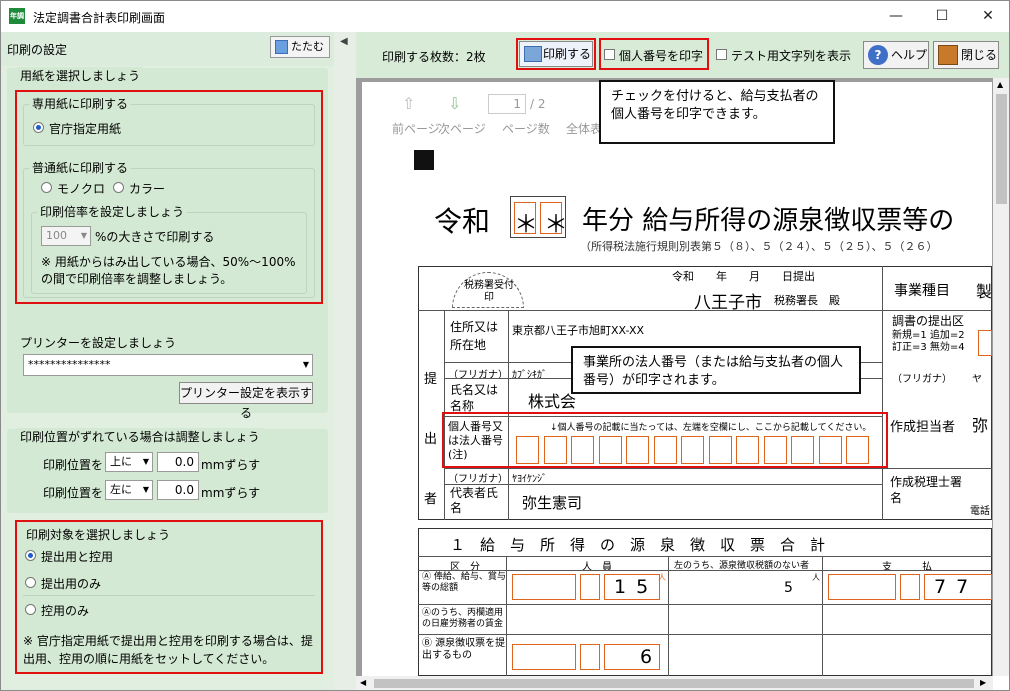 The height and width of the screenshot is (691, 1010). I want to click on page-count-label: ページ数, so click(526, 129).